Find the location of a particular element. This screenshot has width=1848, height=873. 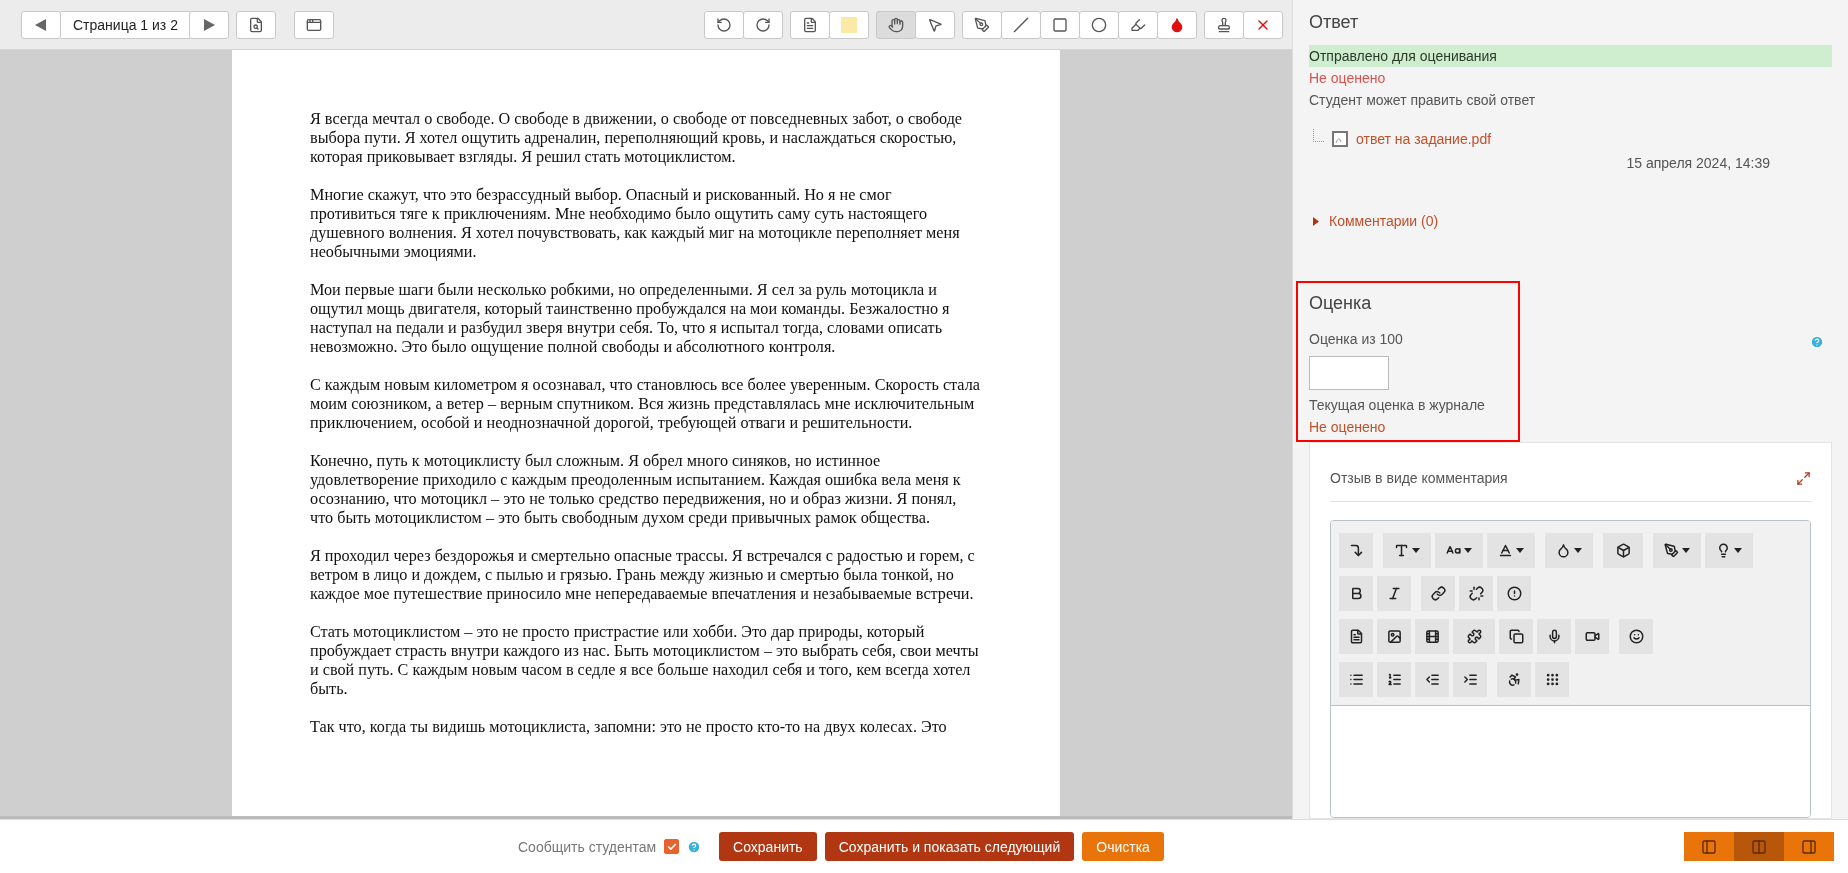

two-columns-icon is located at coordinates (1759, 846).